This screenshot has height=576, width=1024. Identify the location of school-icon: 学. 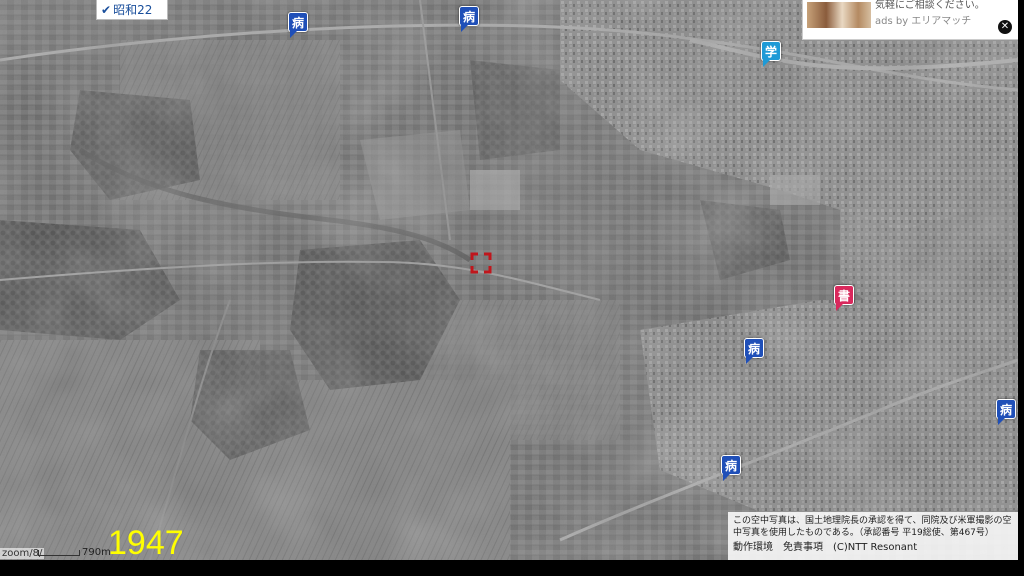
(771, 51).